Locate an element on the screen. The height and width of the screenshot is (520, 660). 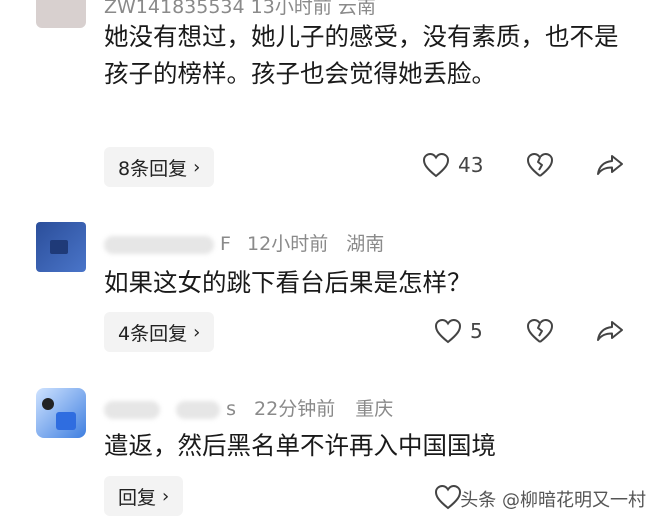
comment-location: 湖南 is located at coordinates (365, 244).